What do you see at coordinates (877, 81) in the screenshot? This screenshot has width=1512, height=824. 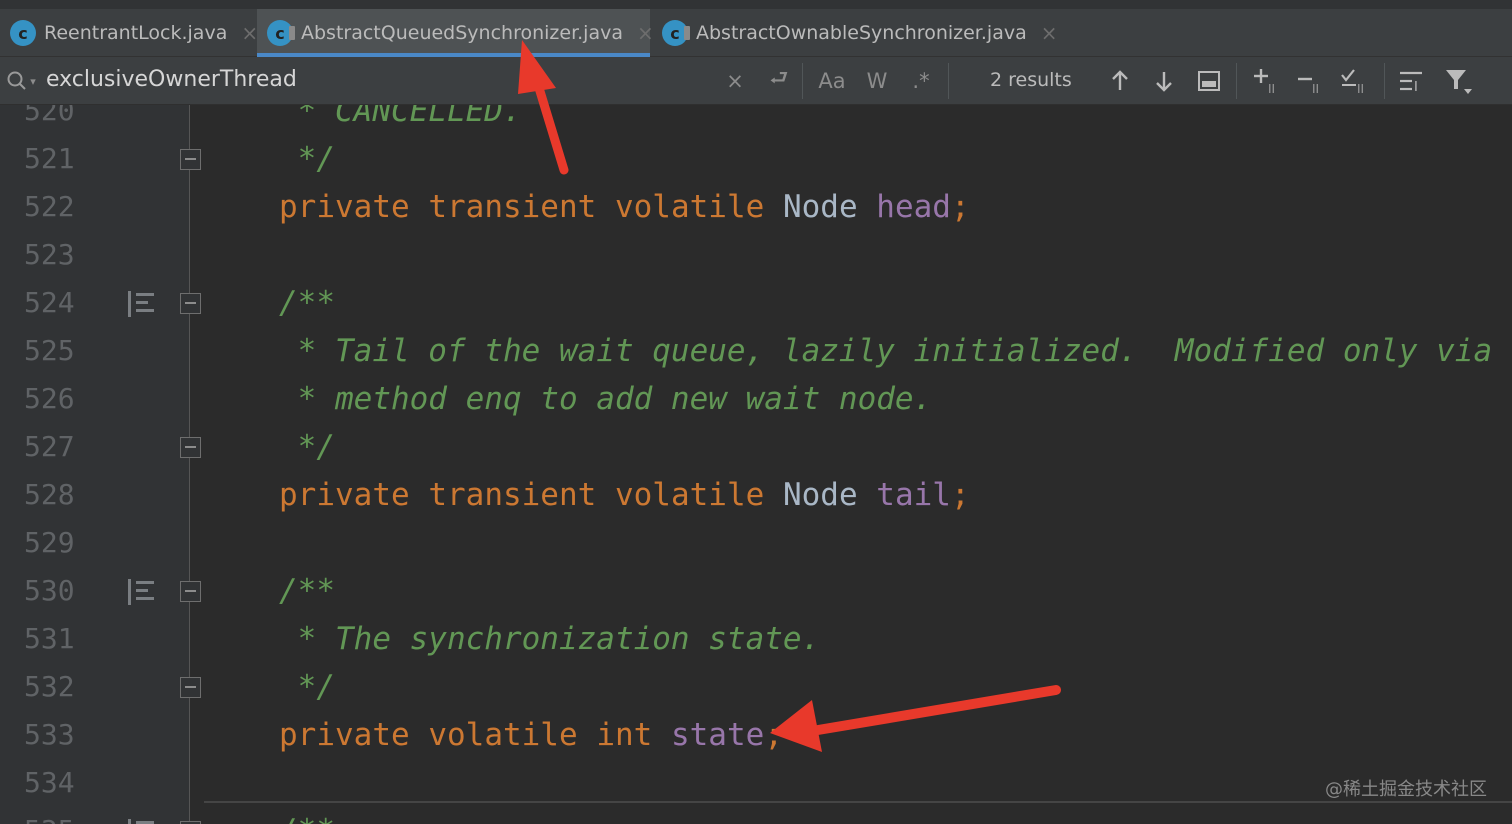 I see `words-toggle: W` at bounding box center [877, 81].